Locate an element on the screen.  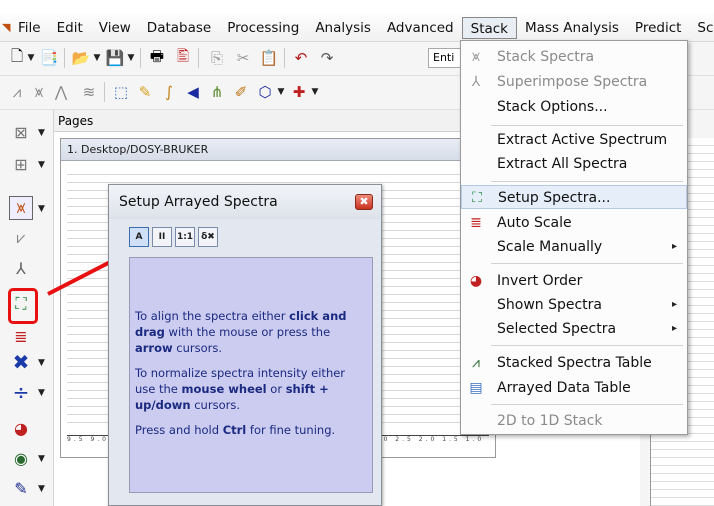
save-icon: 💾 is located at coordinates (115, 58).